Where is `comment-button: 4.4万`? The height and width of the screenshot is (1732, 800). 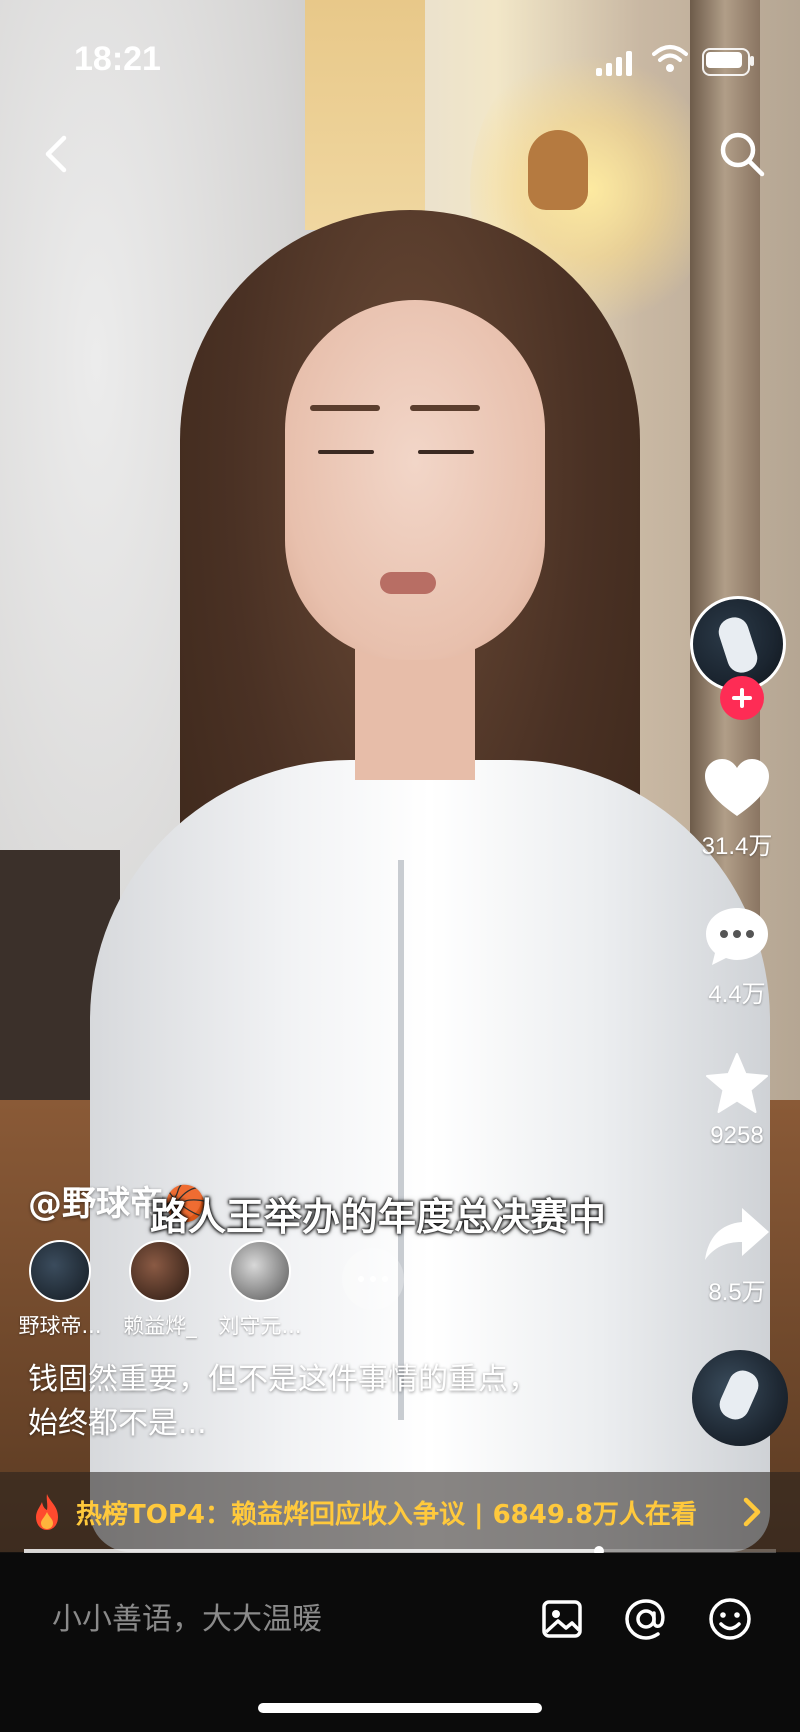 comment-button: 4.4万 is located at coordinates (737, 956).